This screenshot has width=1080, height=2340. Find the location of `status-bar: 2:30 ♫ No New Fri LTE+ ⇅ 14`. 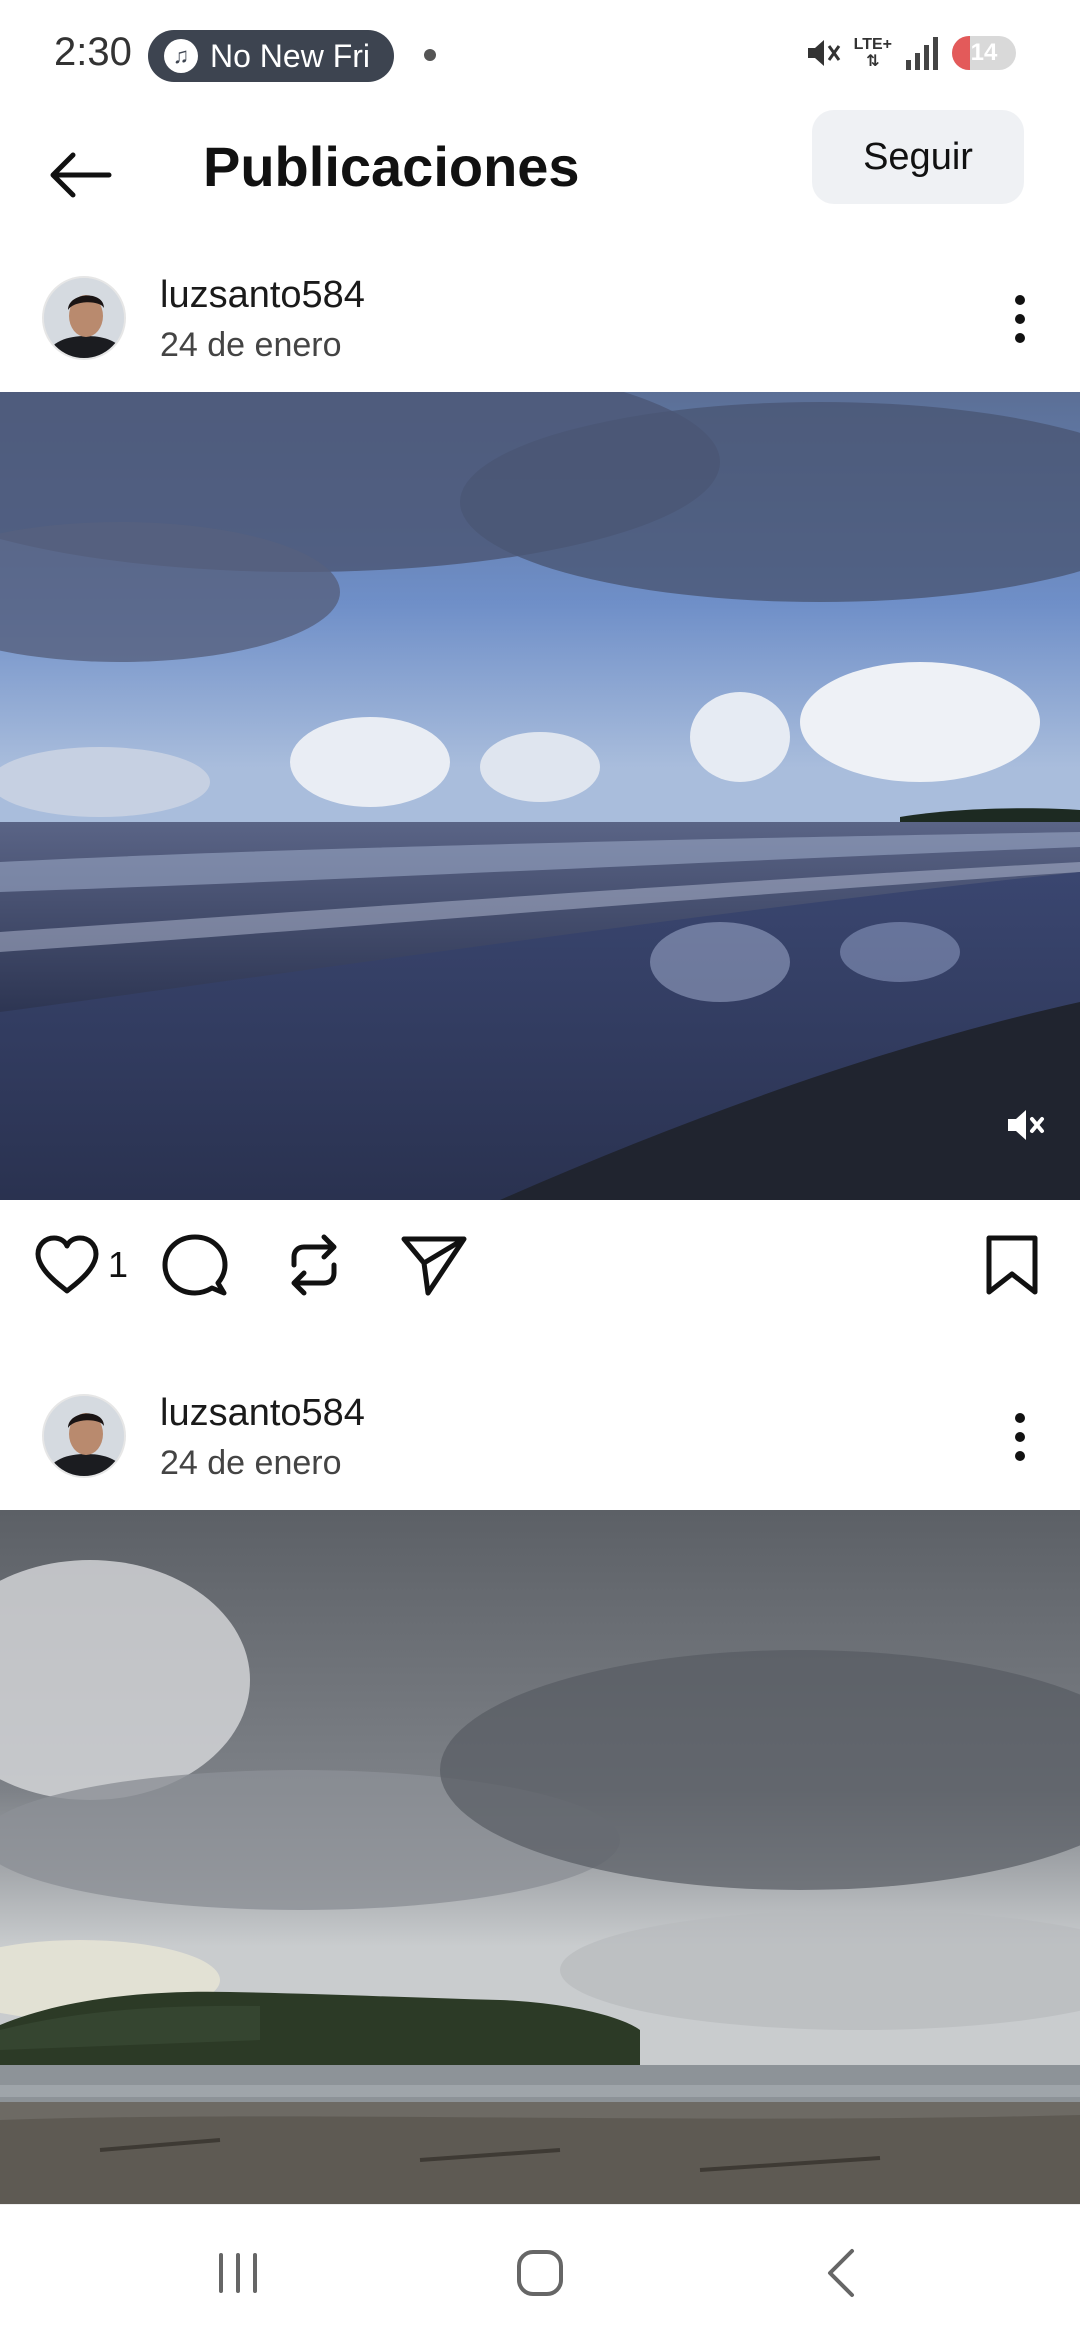

status-bar: 2:30 ♫ No New Fri LTE+ ⇅ 14 is located at coordinates (540, 55).